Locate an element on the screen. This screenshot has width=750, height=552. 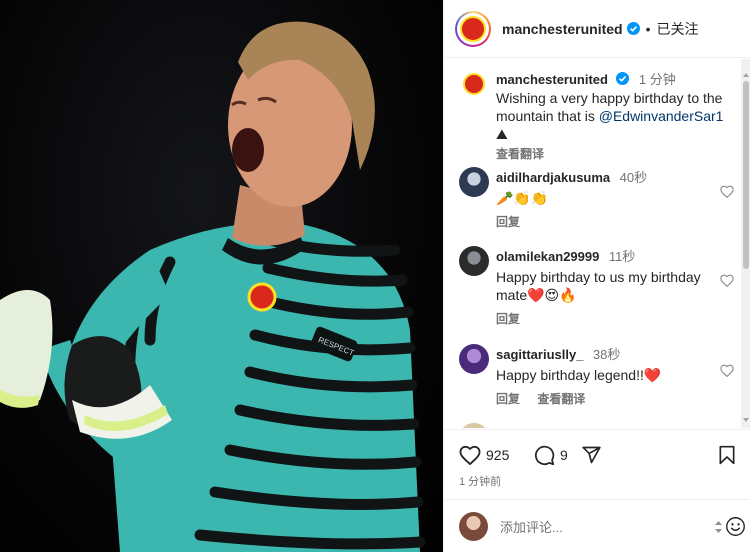
author-avatar is located at coordinates (473, 28).